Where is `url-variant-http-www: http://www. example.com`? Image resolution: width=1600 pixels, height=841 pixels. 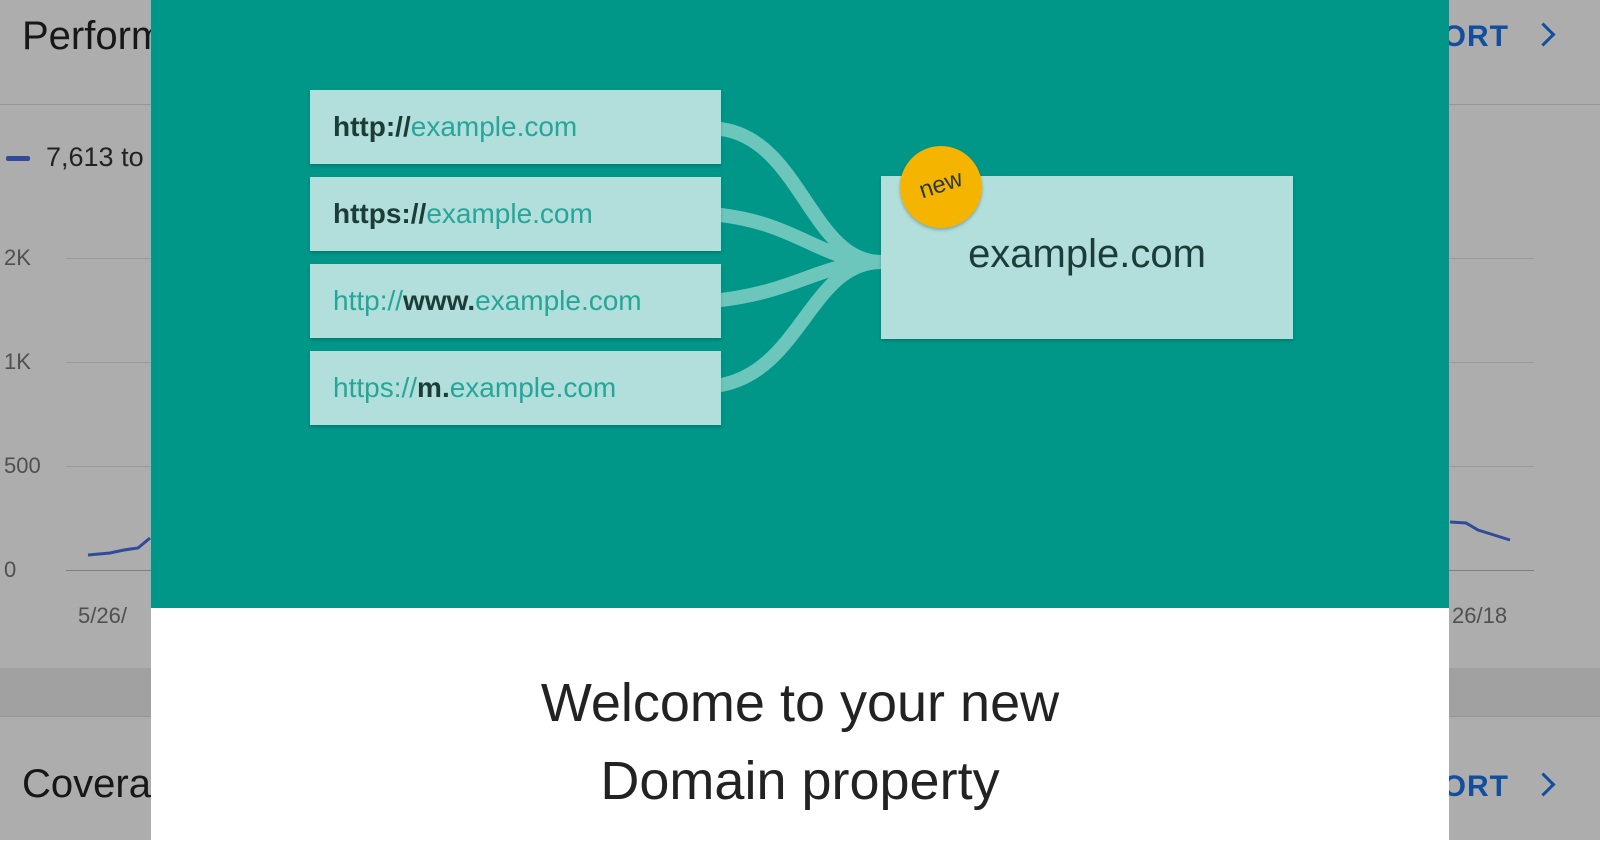 url-variant-http-www: http://www. example.com is located at coordinates (515, 301).